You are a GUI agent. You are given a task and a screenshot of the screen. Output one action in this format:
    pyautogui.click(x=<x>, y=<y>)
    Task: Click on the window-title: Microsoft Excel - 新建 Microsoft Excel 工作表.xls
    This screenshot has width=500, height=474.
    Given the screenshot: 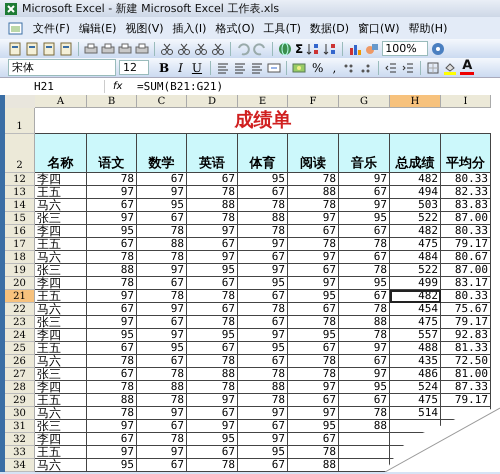 What is the action you would take?
    pyautogui.click(x=151, y=8)
    